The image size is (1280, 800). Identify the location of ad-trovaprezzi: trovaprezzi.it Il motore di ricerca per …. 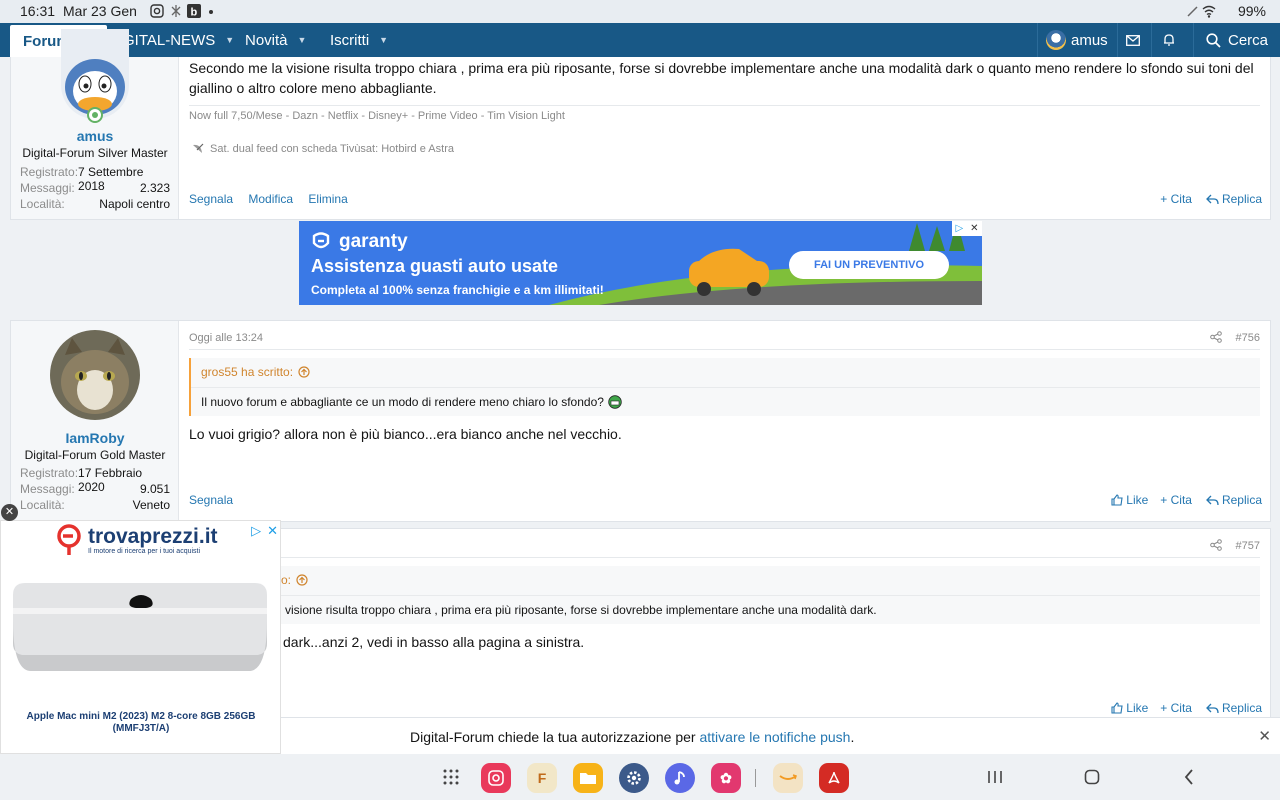
(140, 637).